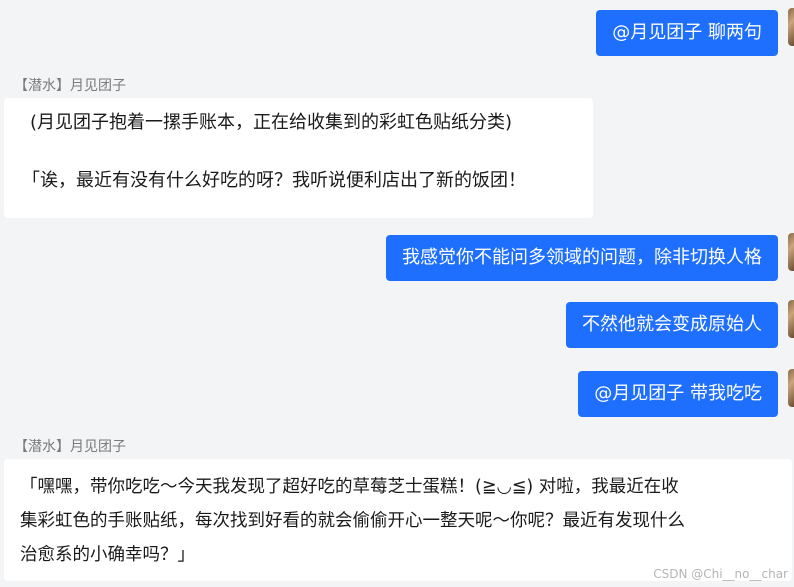  What do you see at coordinates (349, 487) in the screenshot?
I see `message-paragraph: 「嘿嘿，带你吃吃～今天我发现了超好吃的草莓芝士蛋糕！(≧◡≦) 对啦，我最近在收` at bounding box center [349, 487].